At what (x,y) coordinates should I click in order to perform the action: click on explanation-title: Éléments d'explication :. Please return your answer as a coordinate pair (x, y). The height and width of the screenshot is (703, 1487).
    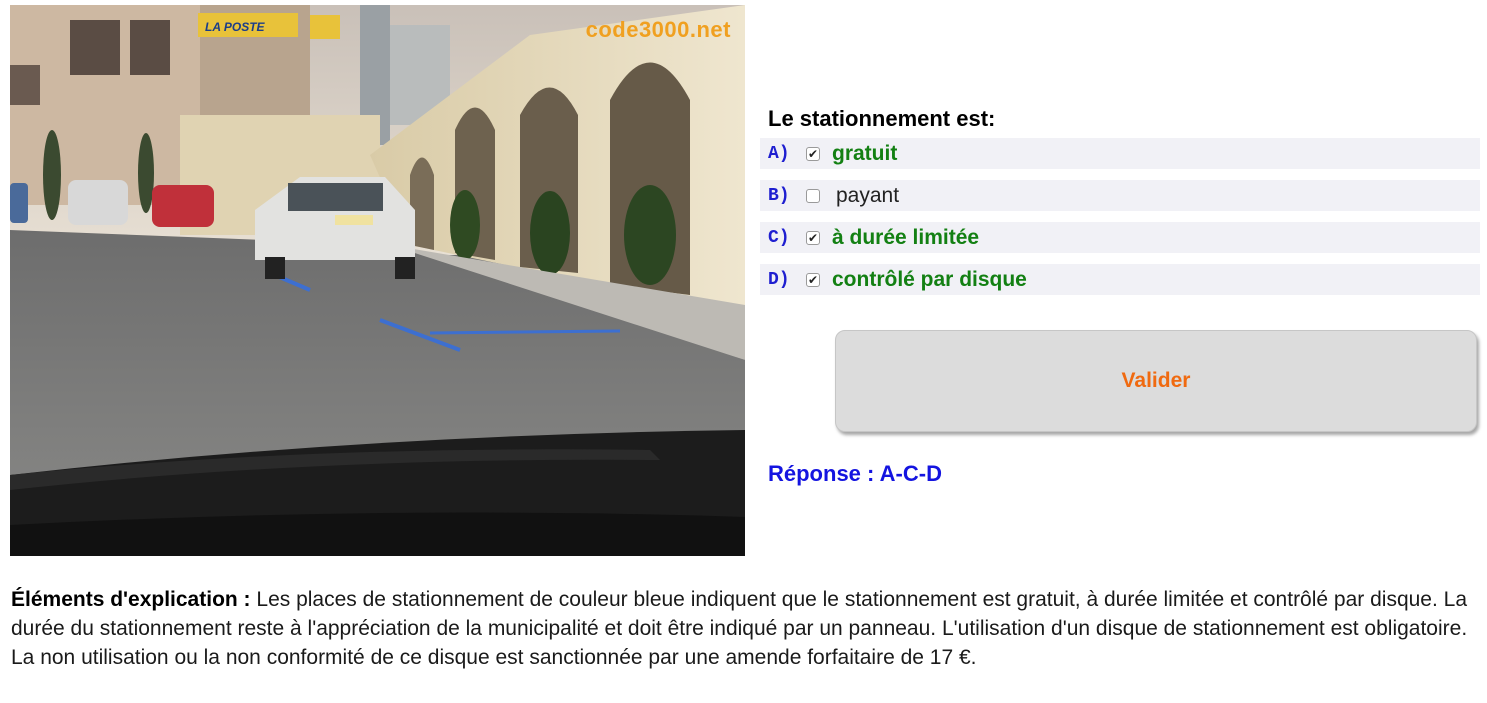
    Looking at the image, I should click on (131, 599).